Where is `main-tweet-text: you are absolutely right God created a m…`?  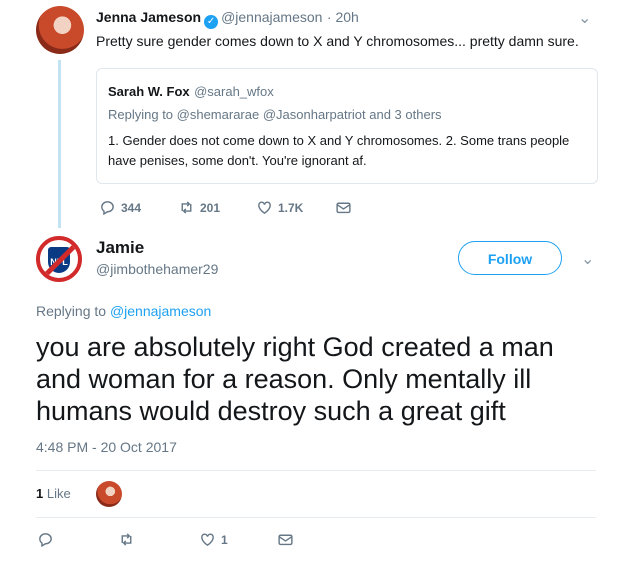 main-tweet-text: you are absolutely right God created a m… is located at coordinates (295, 379).